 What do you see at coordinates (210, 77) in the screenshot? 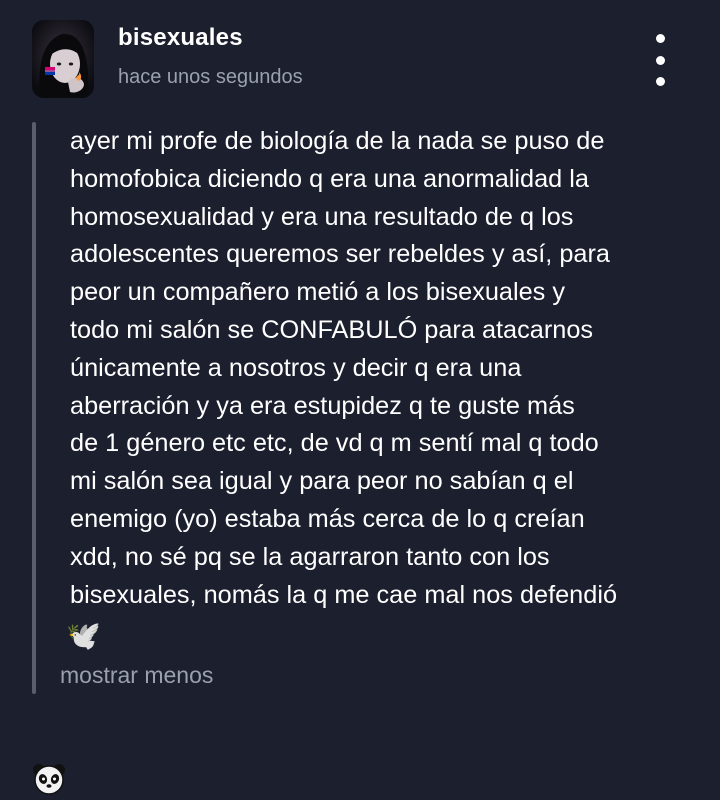
I see `post-timestamp: hace unos segundos` at bounding box center [210, 77].